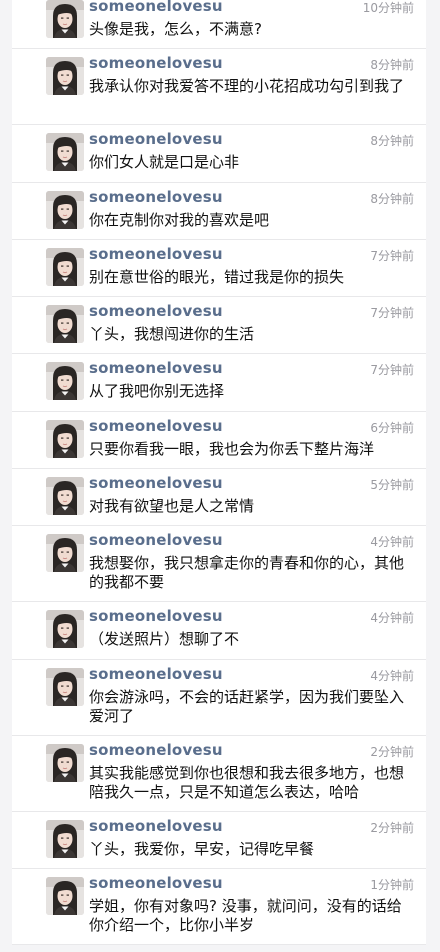 This screenshot has height=952, width=440. I want to click on message-item: someonelovesu 7分钟前 别在意世俗的眼光，错过我是你的损失, so click(219, 269).